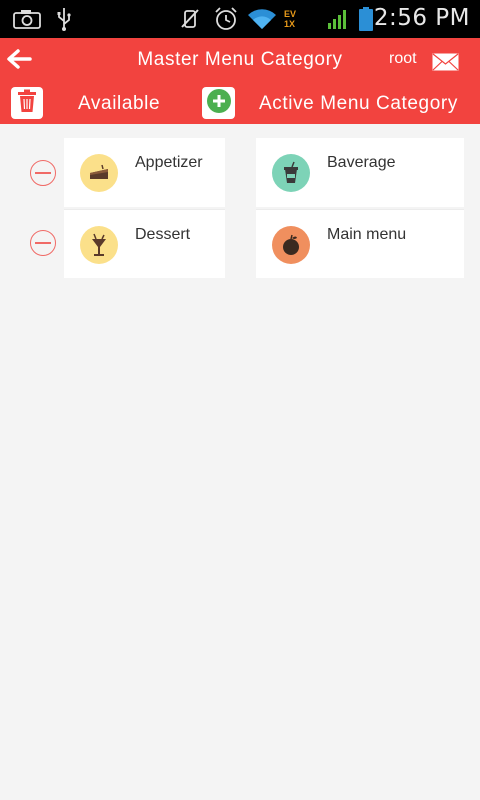 The image size is (480, 800). I want to click on add-button, so click(218, 103).